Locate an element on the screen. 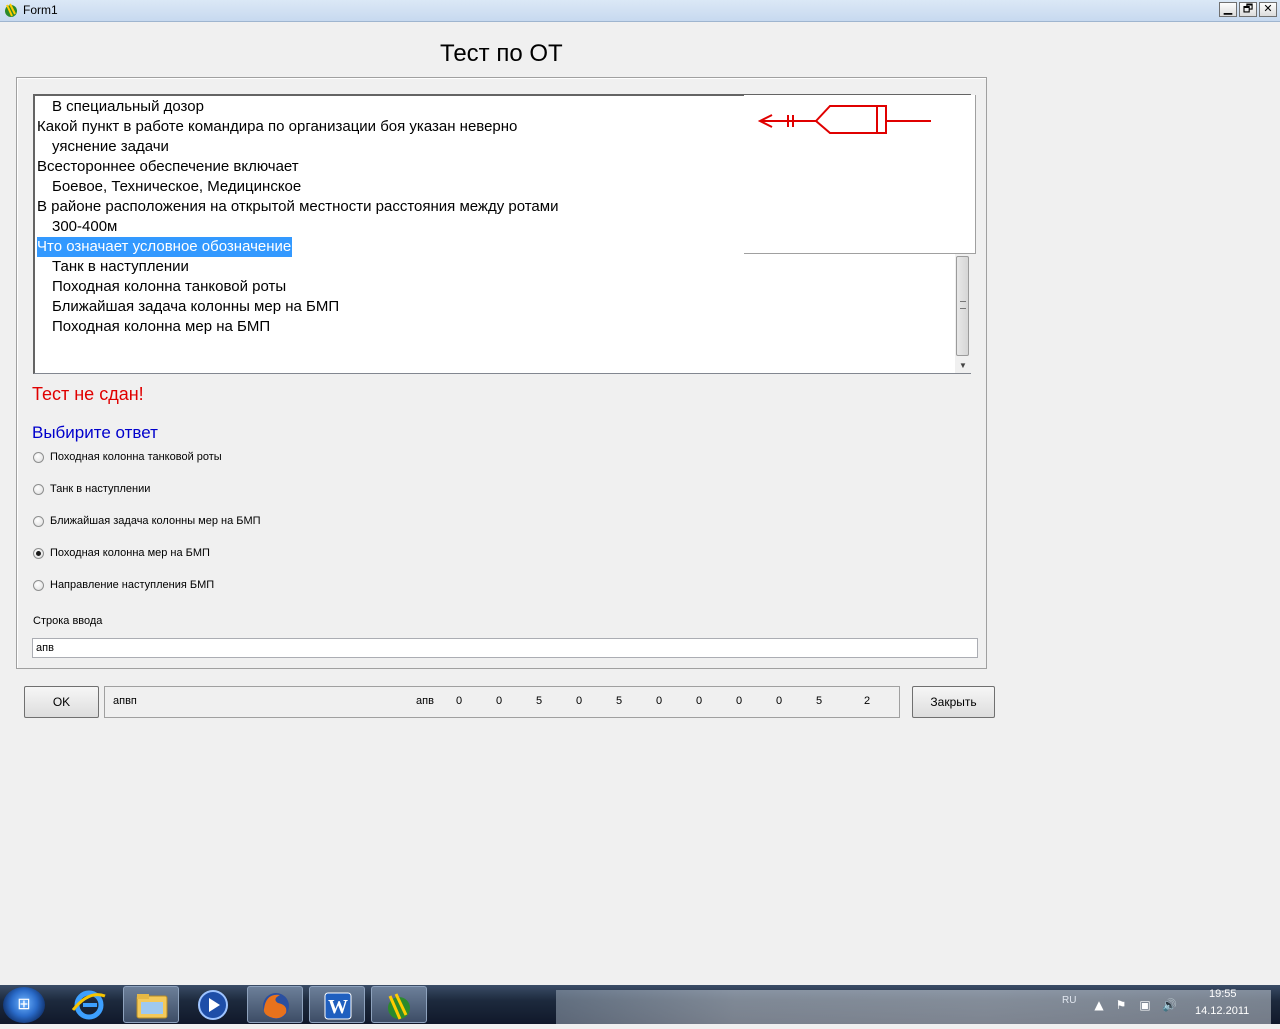 The width and height of the screenshot is (1280, 1029). word-icon: W is located at coordinates (338, 1006).